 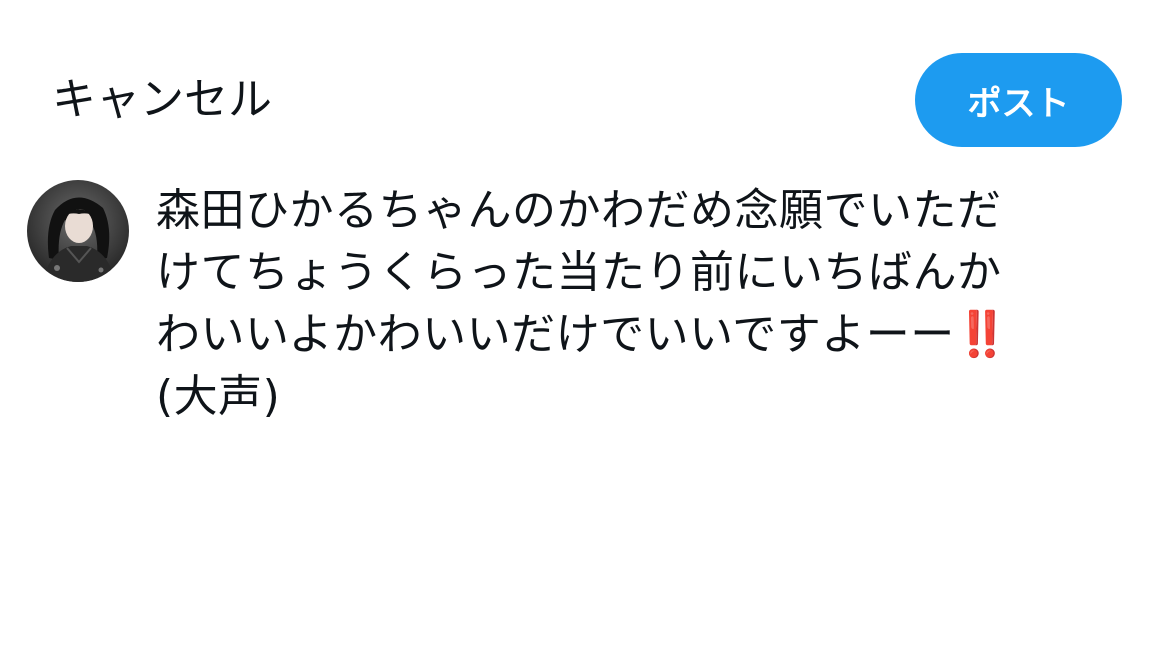 I want to click on compose-line-1: 森田ひかるちゃんのかわだめ念願でいただ, so click(x=579, y=210).